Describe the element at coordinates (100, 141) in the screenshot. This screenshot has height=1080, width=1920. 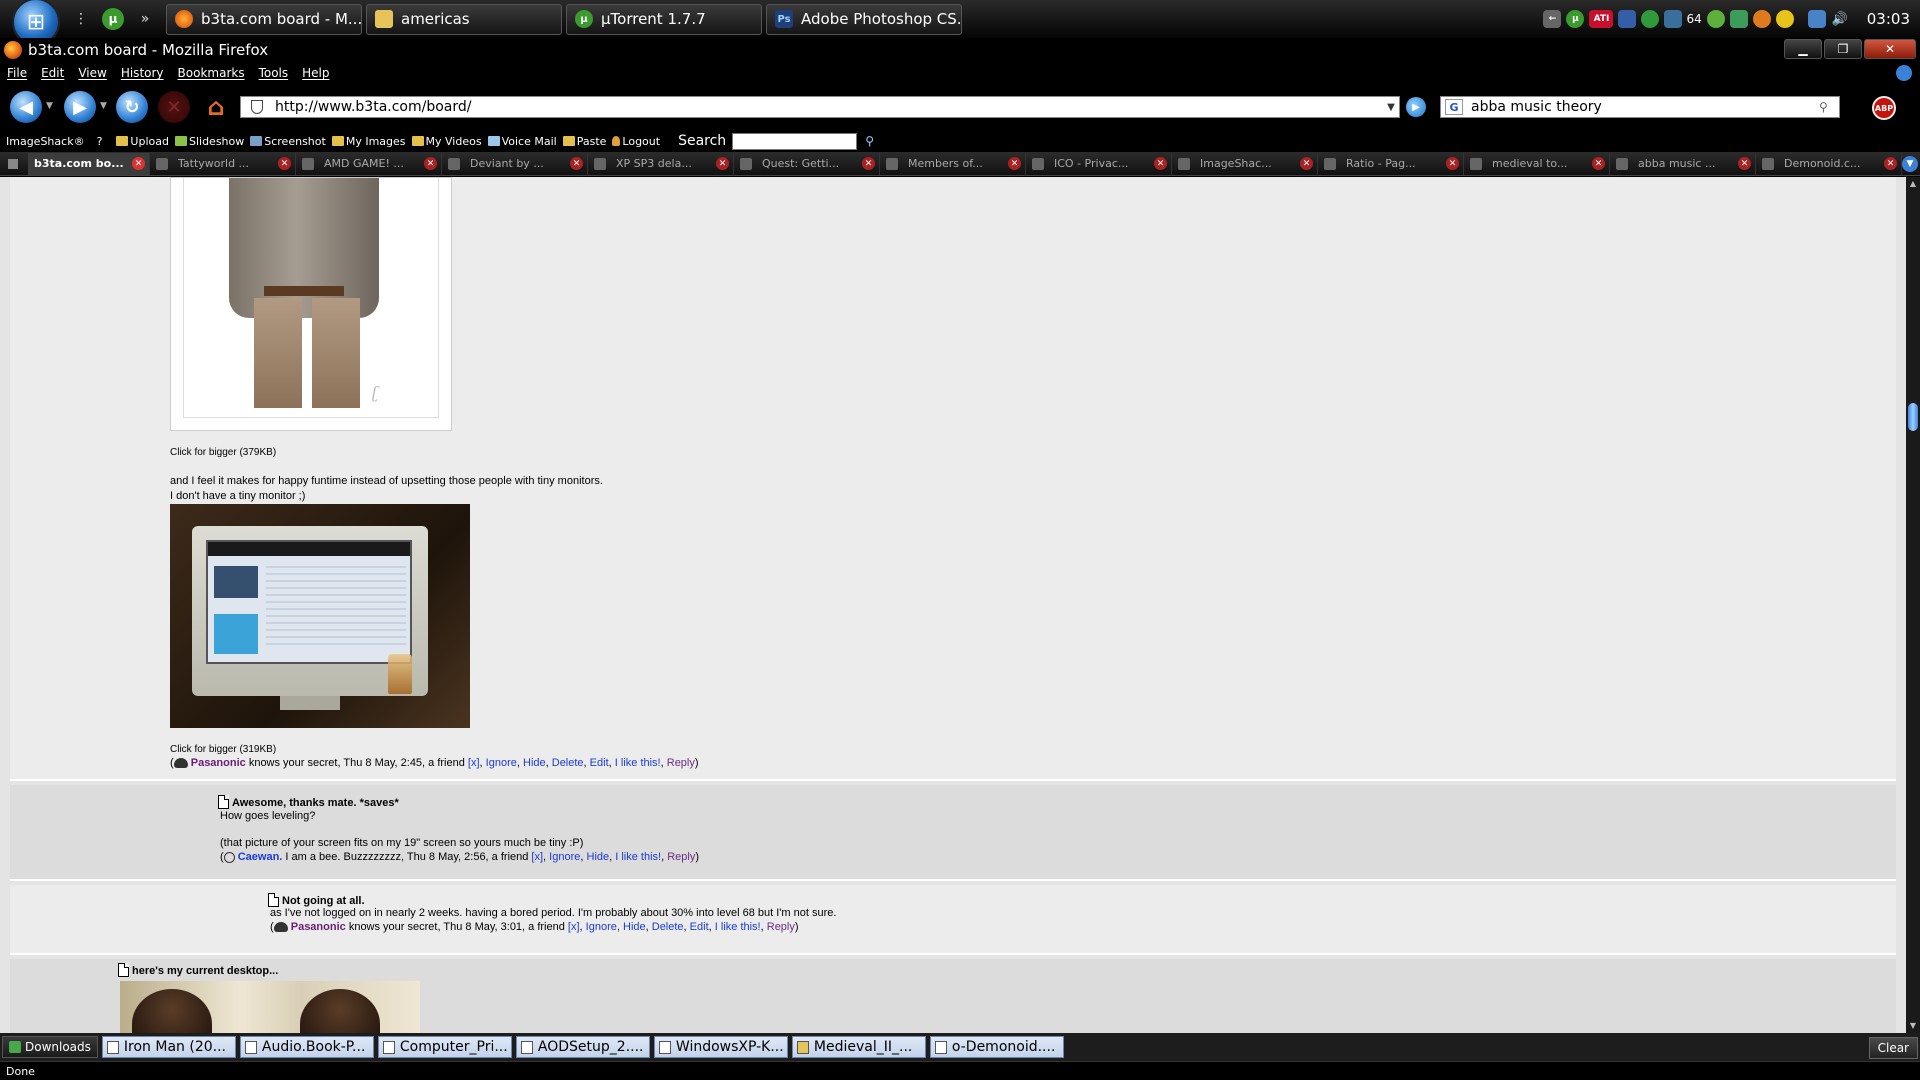
I see `help-icon: ?` at that location.